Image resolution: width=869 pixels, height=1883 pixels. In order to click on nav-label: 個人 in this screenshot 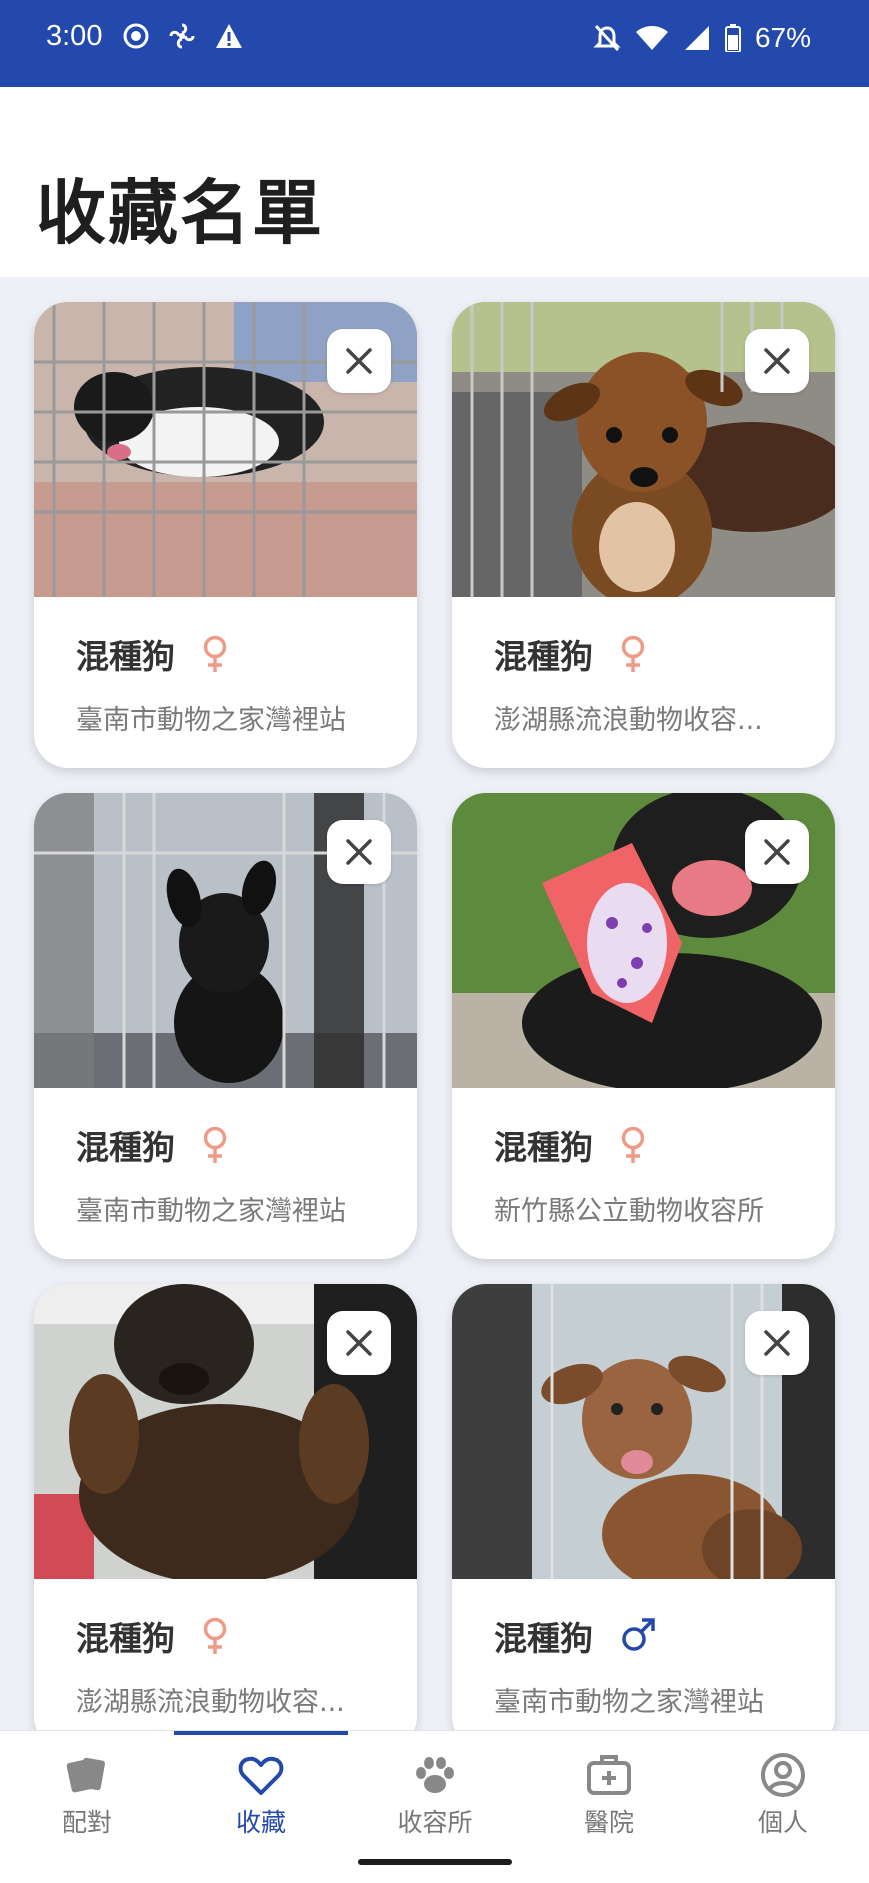, I will do `click(782, 1822)`.